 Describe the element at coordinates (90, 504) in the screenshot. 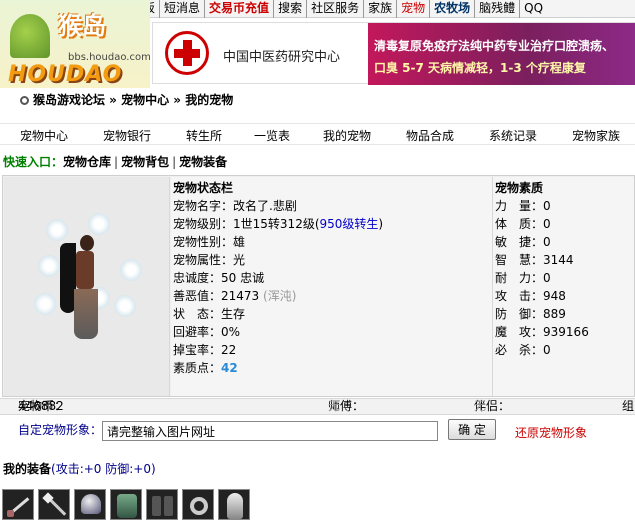

I see `helmet-icon` at that location.